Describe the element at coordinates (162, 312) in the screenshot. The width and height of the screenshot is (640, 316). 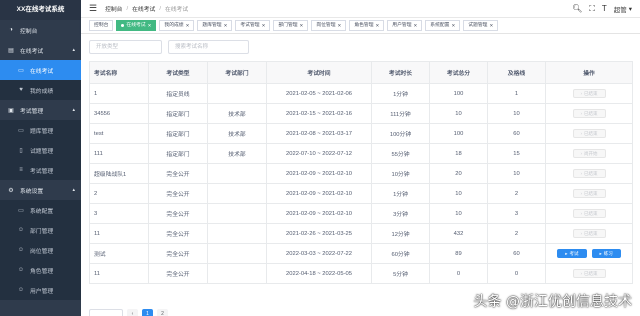
I see `page-button: 2` at that location.